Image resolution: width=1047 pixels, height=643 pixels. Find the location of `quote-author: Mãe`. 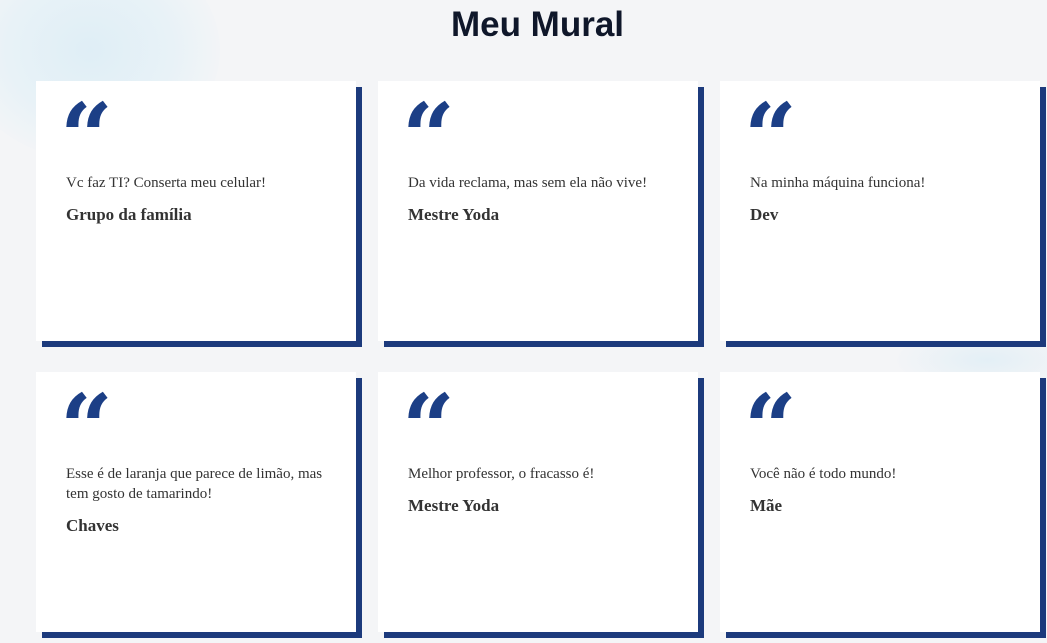

quote-author: Mãe is located at coordinates (766, 505).